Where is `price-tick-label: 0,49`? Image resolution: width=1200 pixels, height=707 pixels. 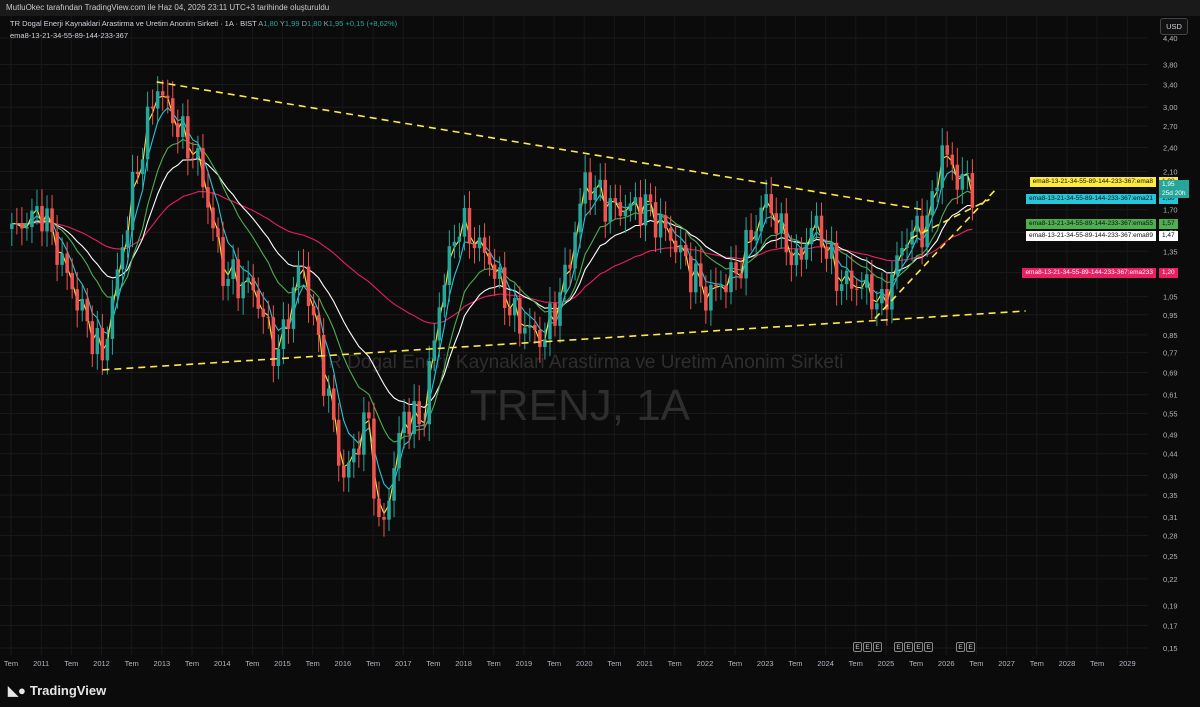 price-tick-label: 0,49 is located at coordinates (1170, 434).